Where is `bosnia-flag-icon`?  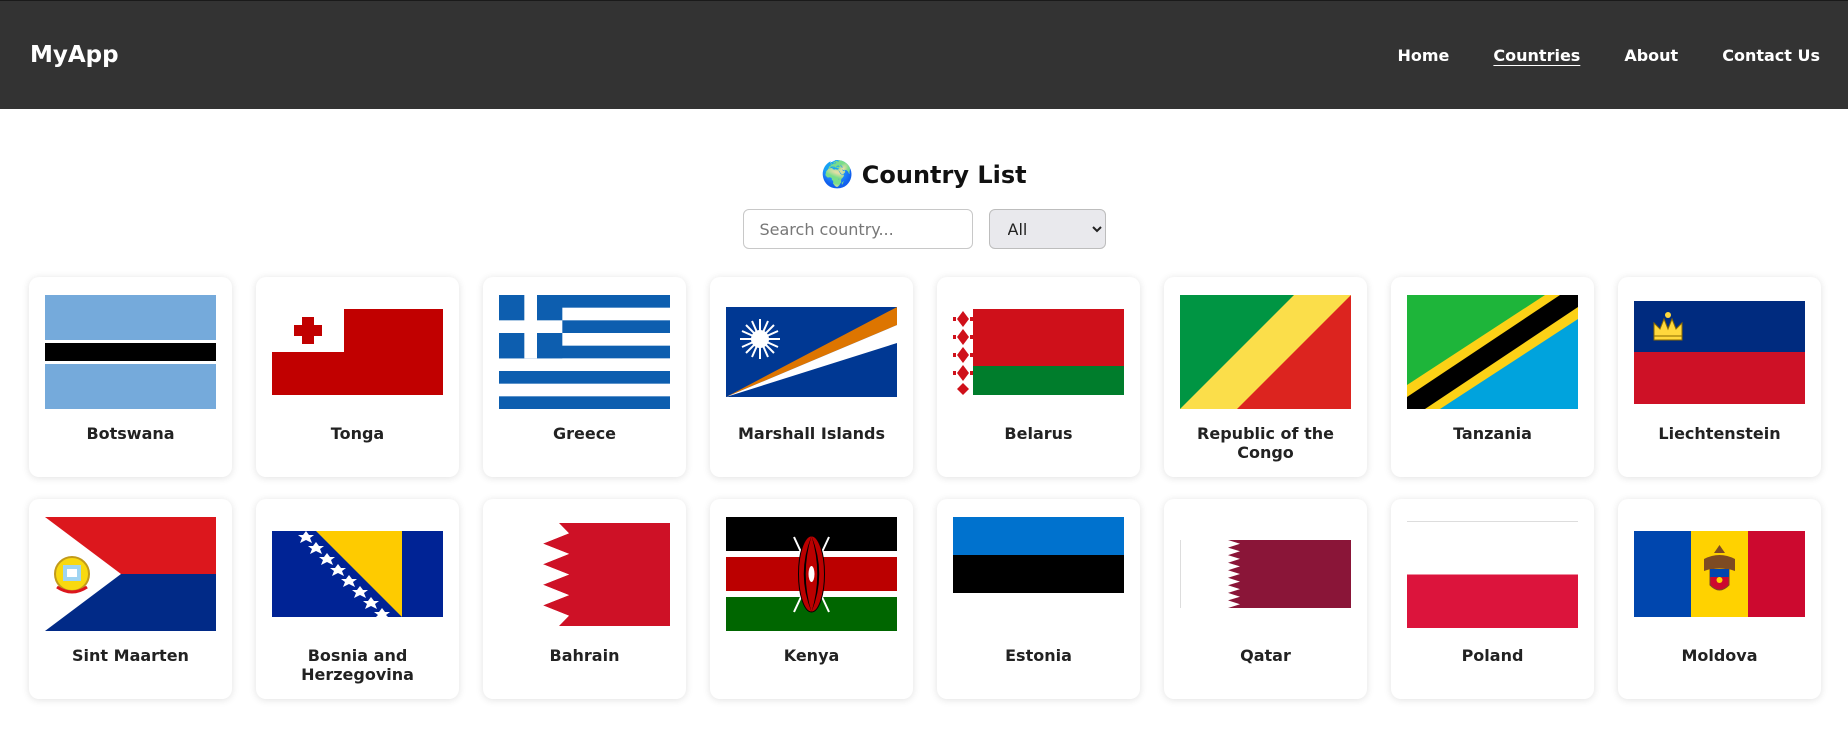
bosnia-flag-icon is located at coordinates (357, 574).